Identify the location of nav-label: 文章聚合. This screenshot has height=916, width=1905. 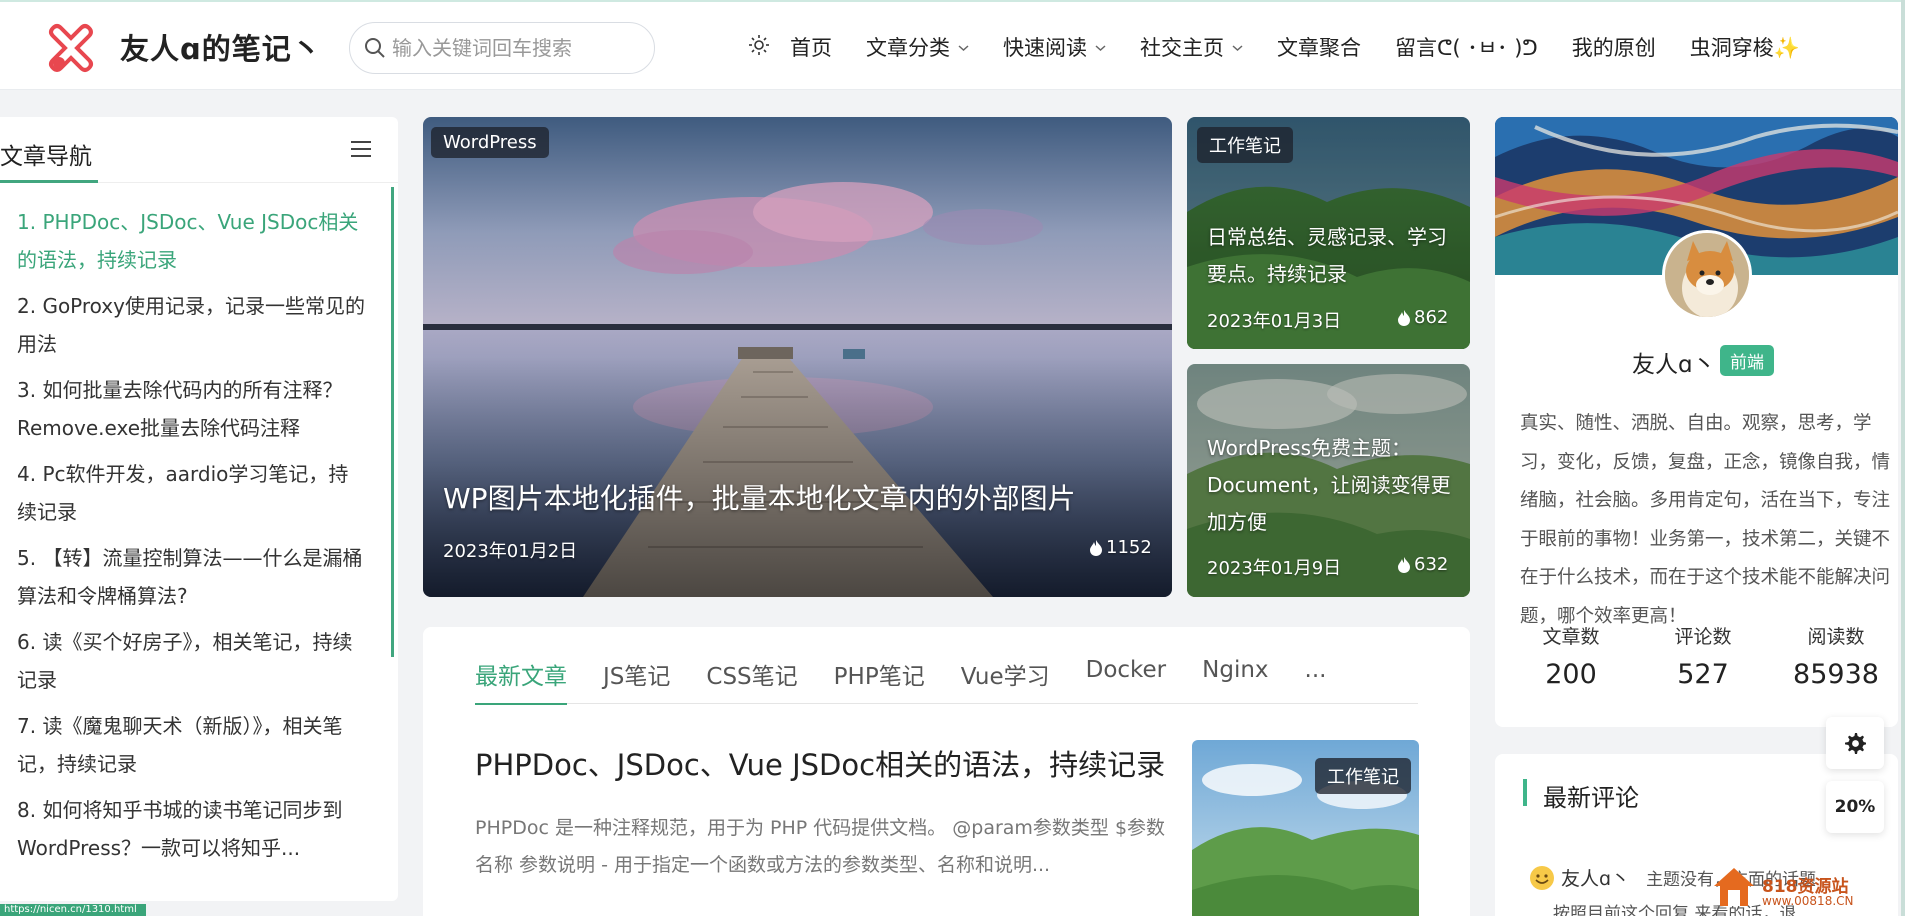
(1319, 48).